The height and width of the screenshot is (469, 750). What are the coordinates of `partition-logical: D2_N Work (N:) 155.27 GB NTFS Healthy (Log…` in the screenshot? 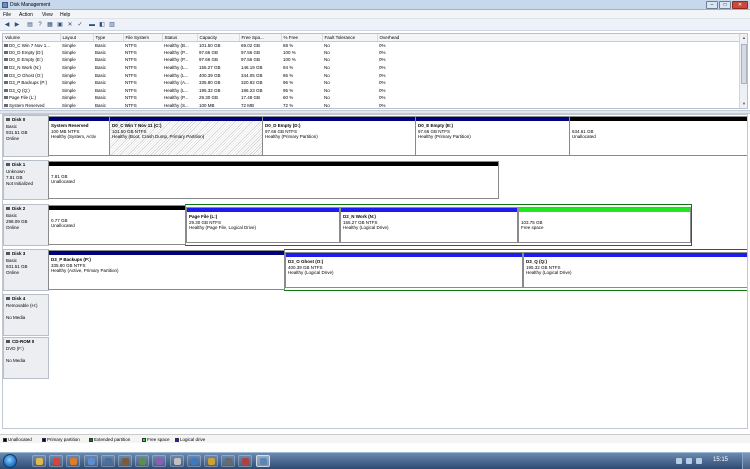 It's located at (429, 225).